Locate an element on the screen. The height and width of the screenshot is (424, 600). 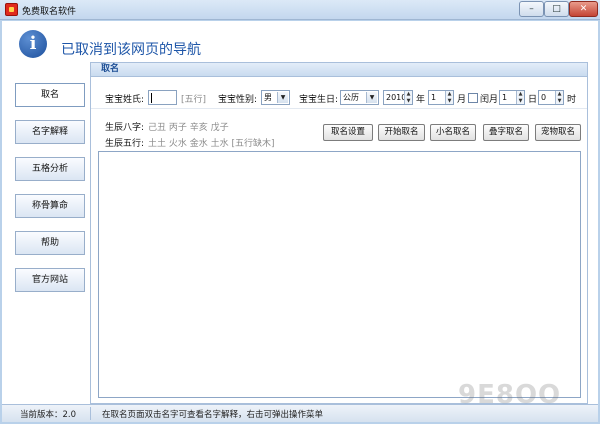
banner-text: 已取消到该网页的导航 is located at coordinates (131, 50).